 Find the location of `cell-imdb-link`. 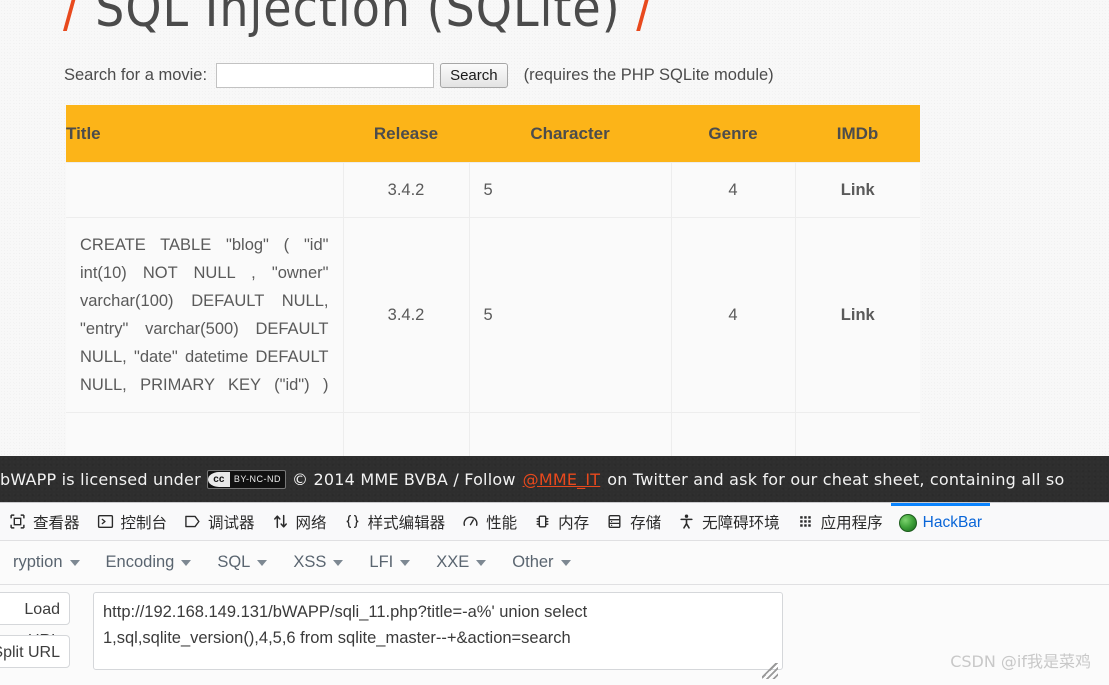

cell-imdb-link is located at coordinates (857, 434).